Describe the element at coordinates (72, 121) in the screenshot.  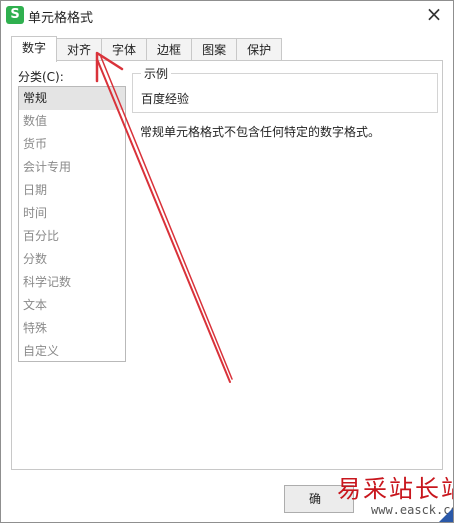
I see `category-item-number: 数值` at that location.